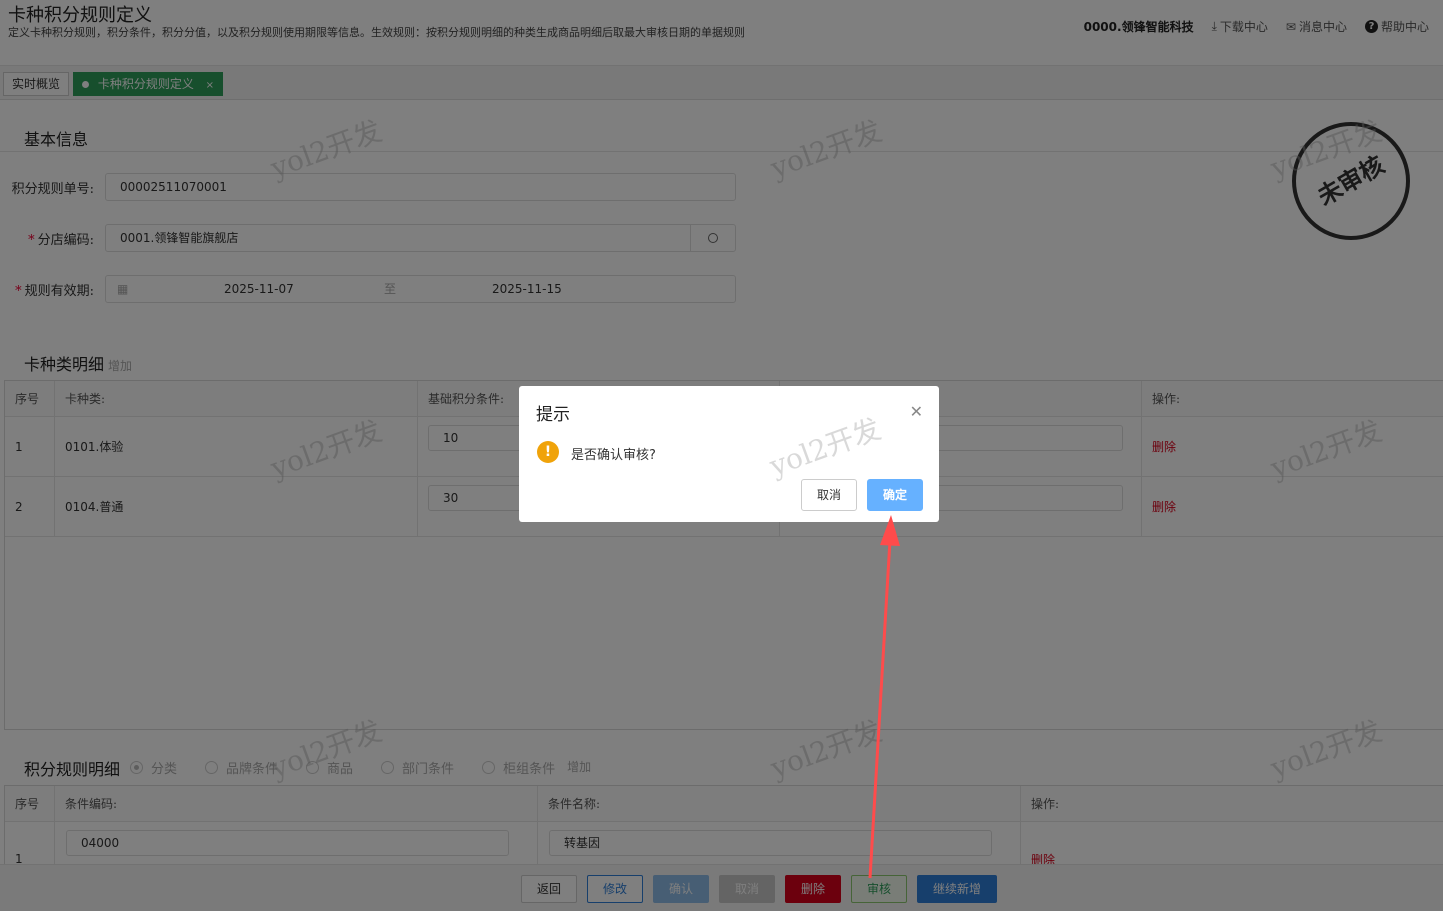  Describe the element at coordinates (553, 415) in the screenshot. I see `dialog-title: 提示` at that location.